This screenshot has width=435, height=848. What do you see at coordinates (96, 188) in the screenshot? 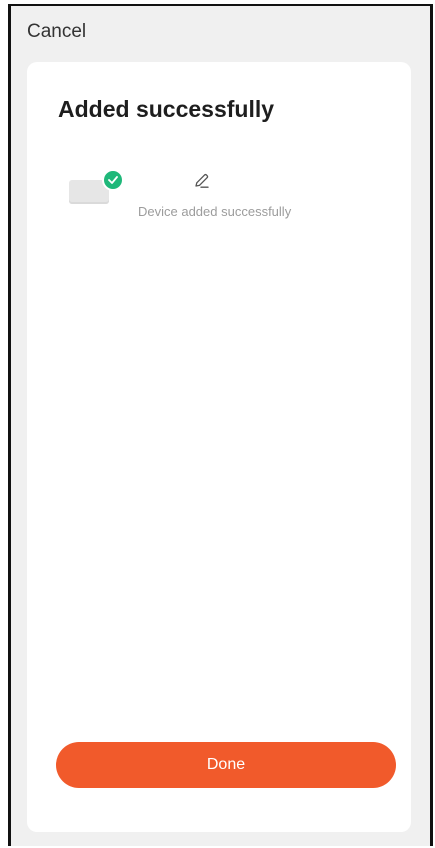
I see `device-icon` at bounding box center [96, 188].